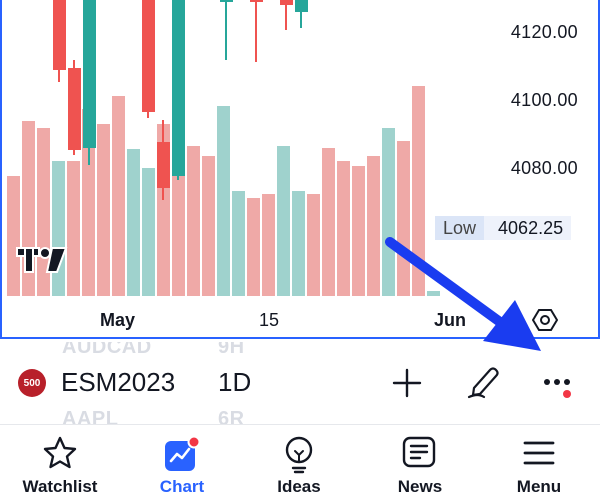  I want to click on symbol-name: ESM2023, so click(118, 382).